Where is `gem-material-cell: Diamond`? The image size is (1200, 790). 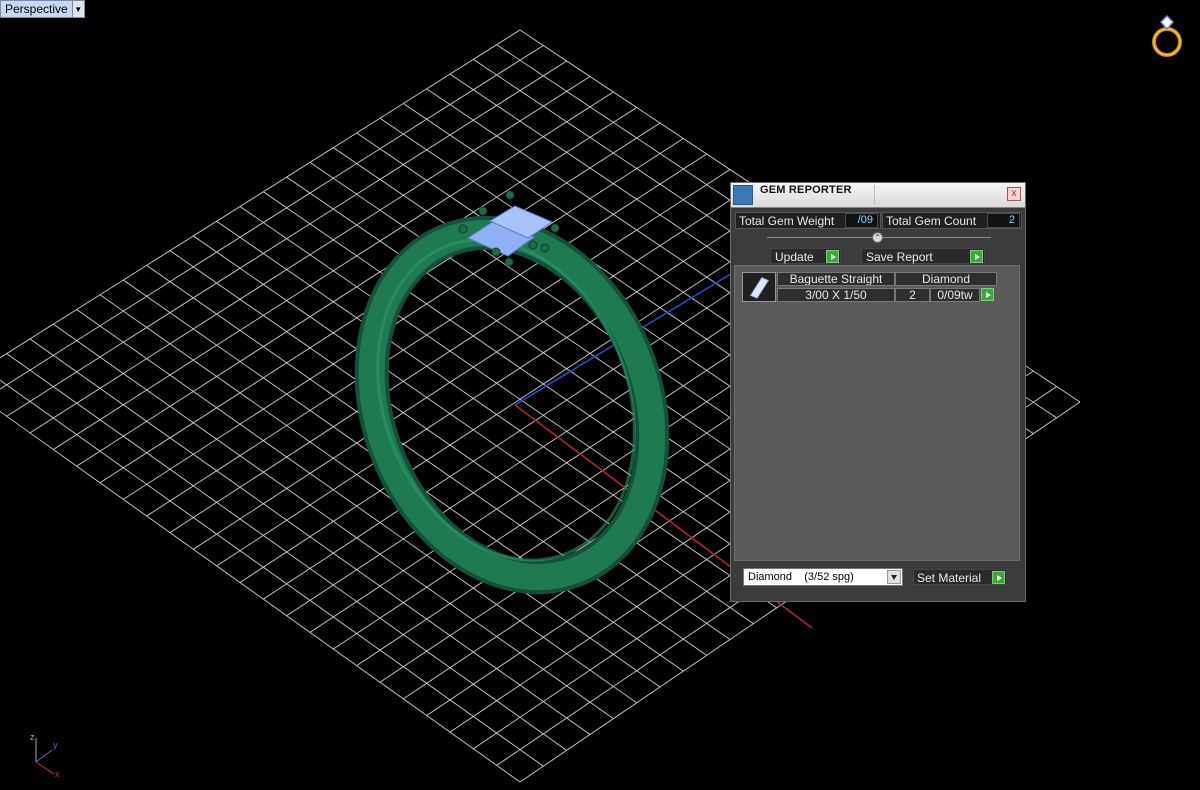
gem-material-cell: Diamond is located at coordinates (946, 279).